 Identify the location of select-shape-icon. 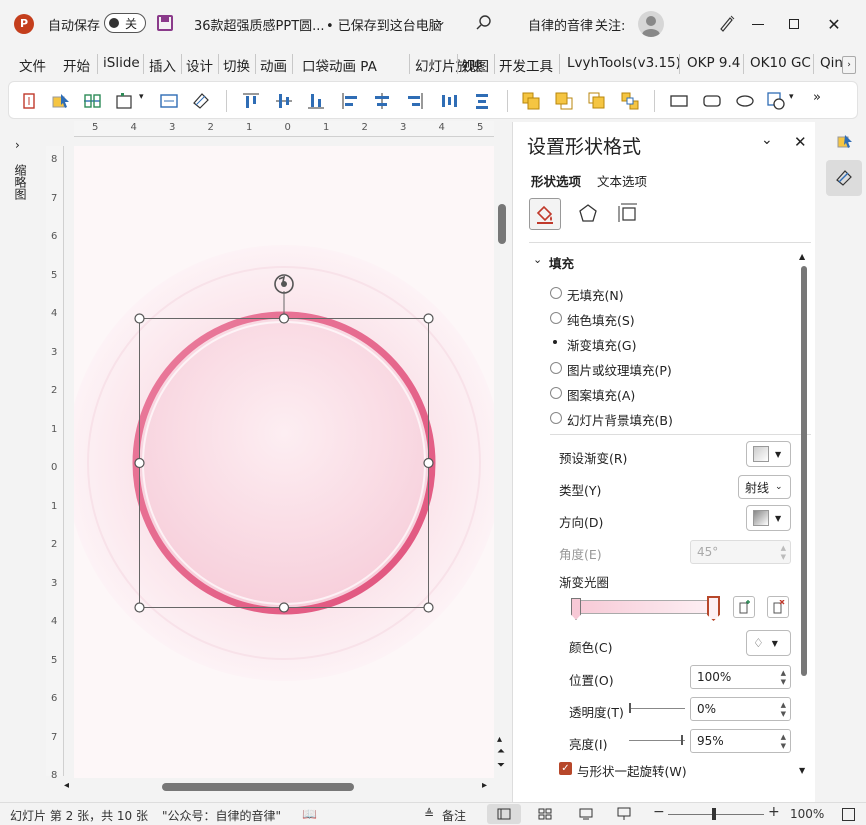
(61, 101).